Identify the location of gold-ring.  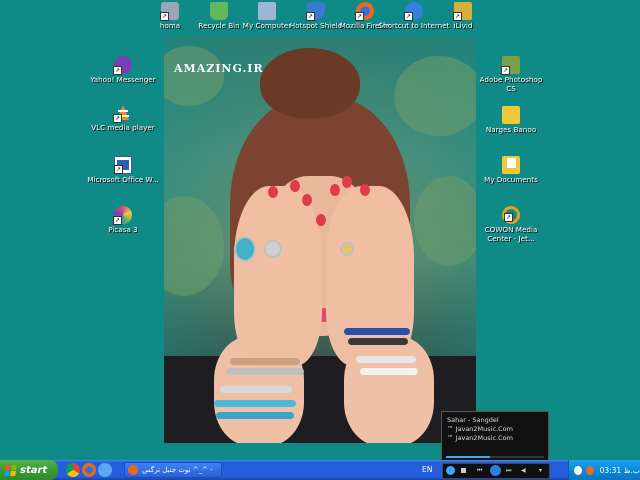
(347, 249).